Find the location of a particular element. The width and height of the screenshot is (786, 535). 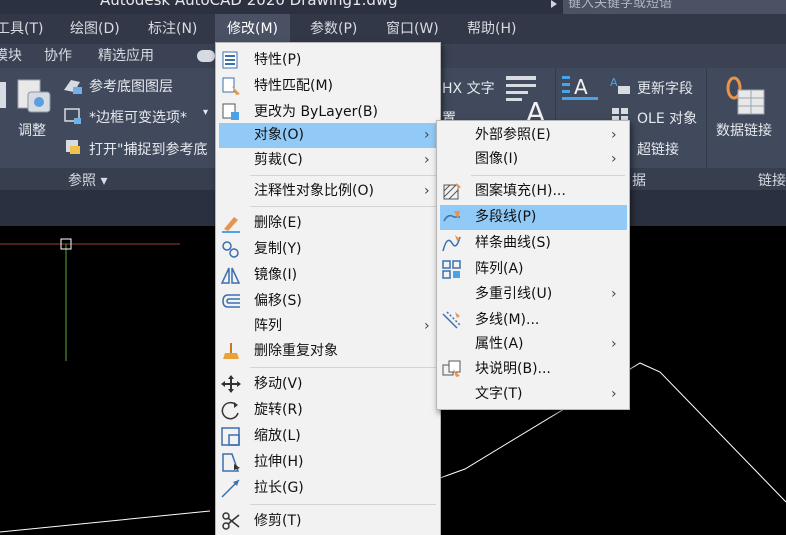

copy-icon is located at coordinates (230, 249).